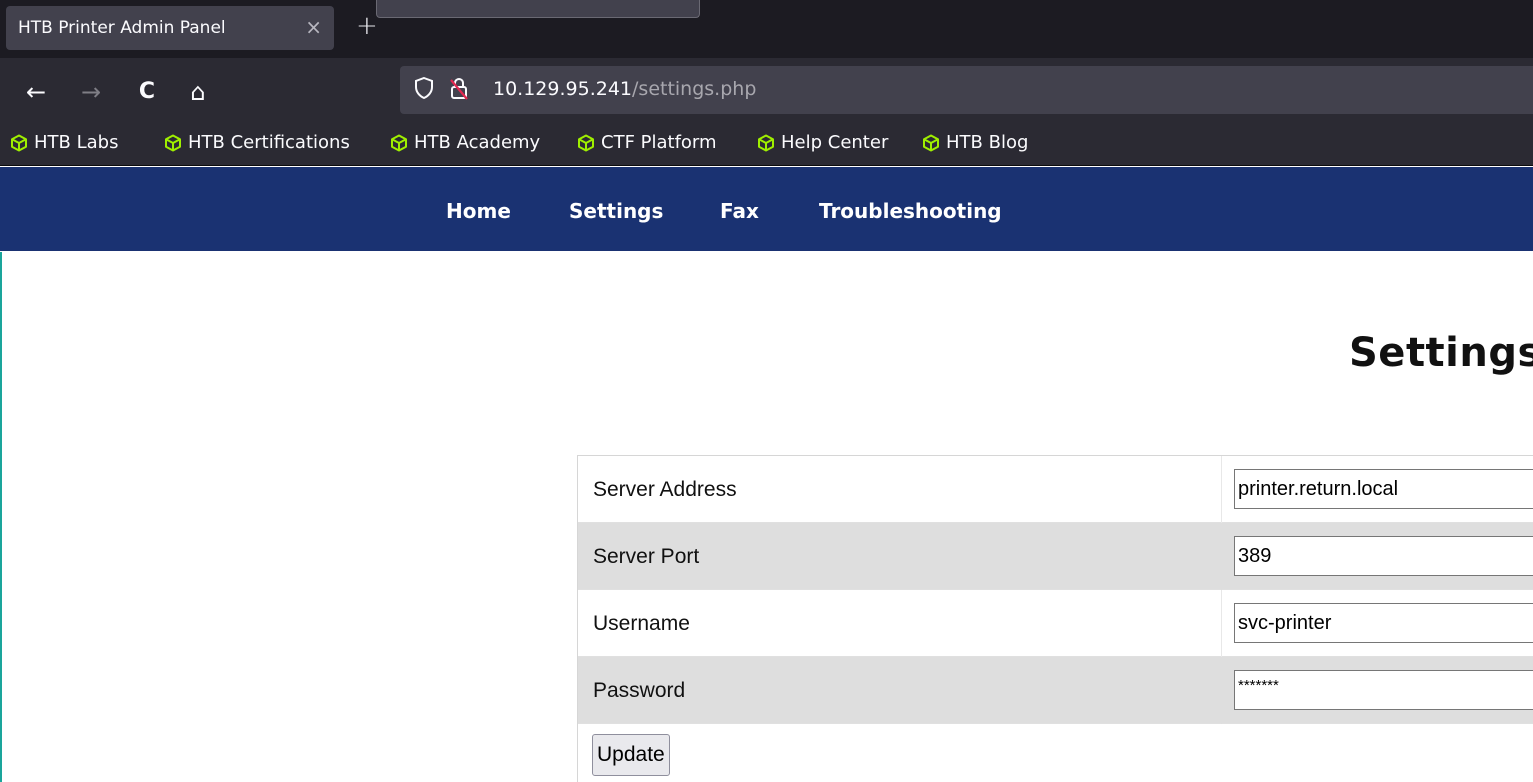 Image resolution: width=1533 pixels, height=782 pixels. What do you see at coordinates (122, 28) in the screenshot?
I see `tab-title: HTB Printer Admin Panel` at bounding box center [122, 28].